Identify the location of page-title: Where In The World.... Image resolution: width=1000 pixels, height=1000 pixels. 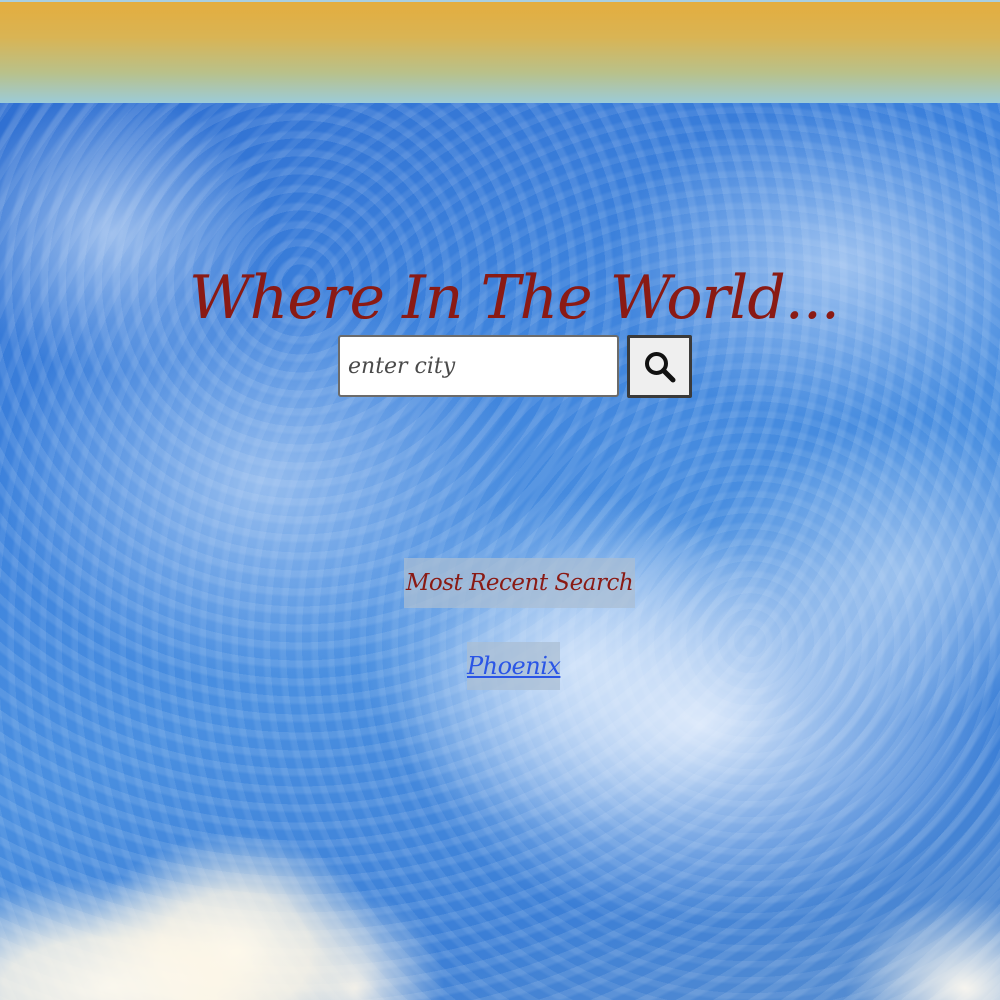
(514, 298).